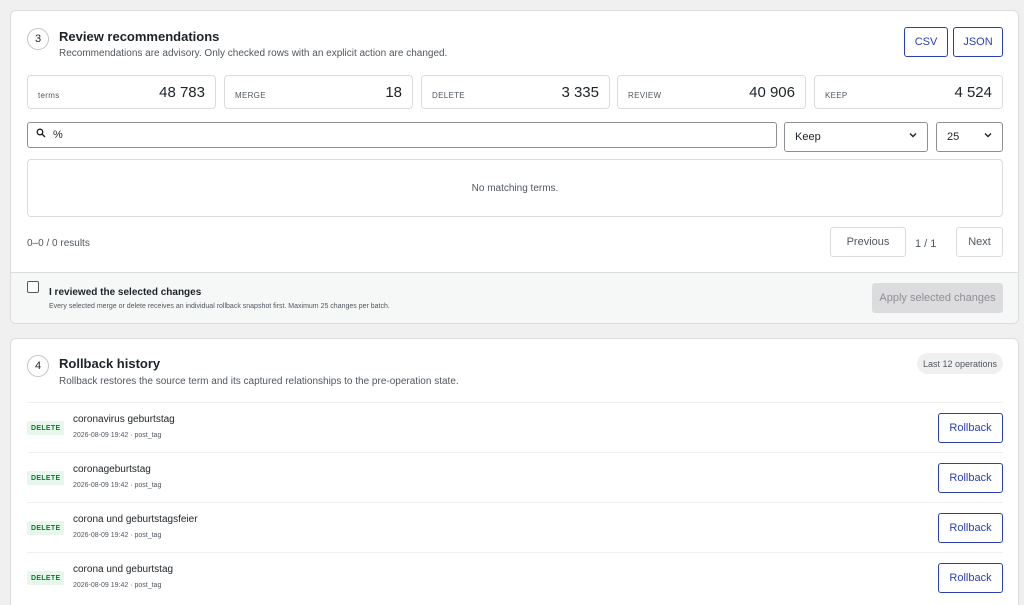 The width and height of the screenshot is (1024, 605). I want to click on previous-page-button: Previous, so click(868, 242).